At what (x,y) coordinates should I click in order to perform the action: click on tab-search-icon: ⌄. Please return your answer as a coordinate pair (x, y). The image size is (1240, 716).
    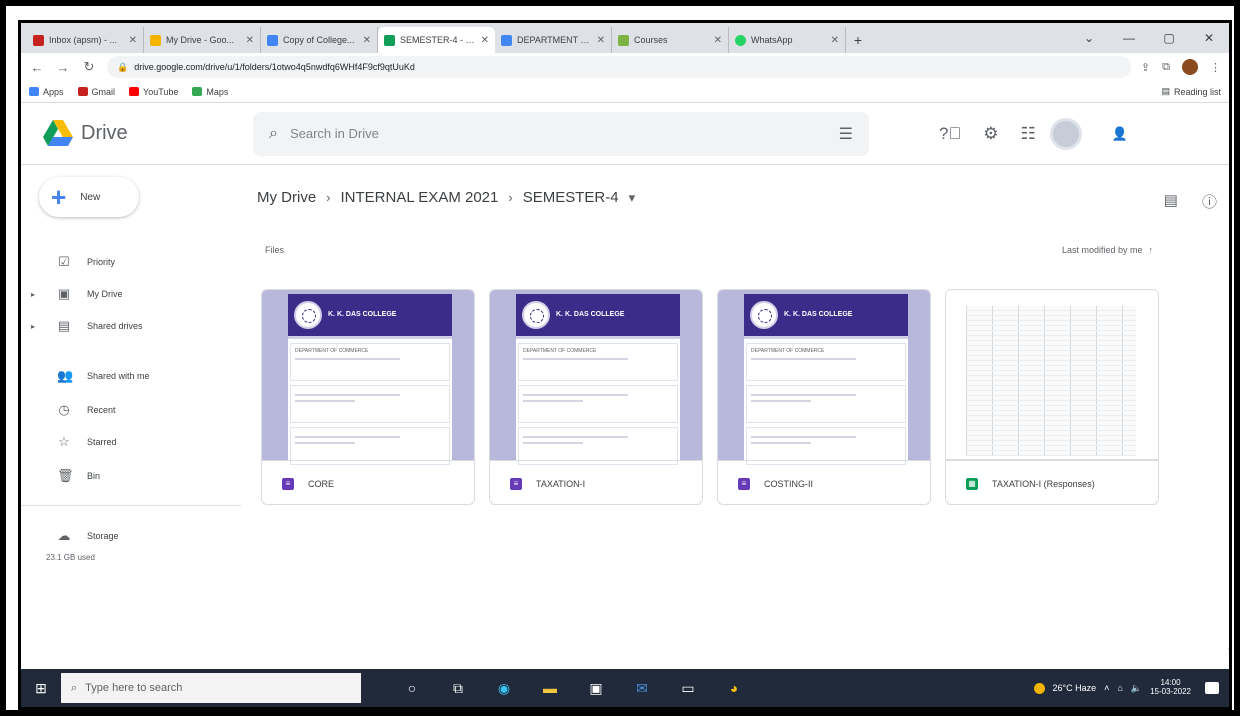
    Looking at the image, I should click on (1089, 38).